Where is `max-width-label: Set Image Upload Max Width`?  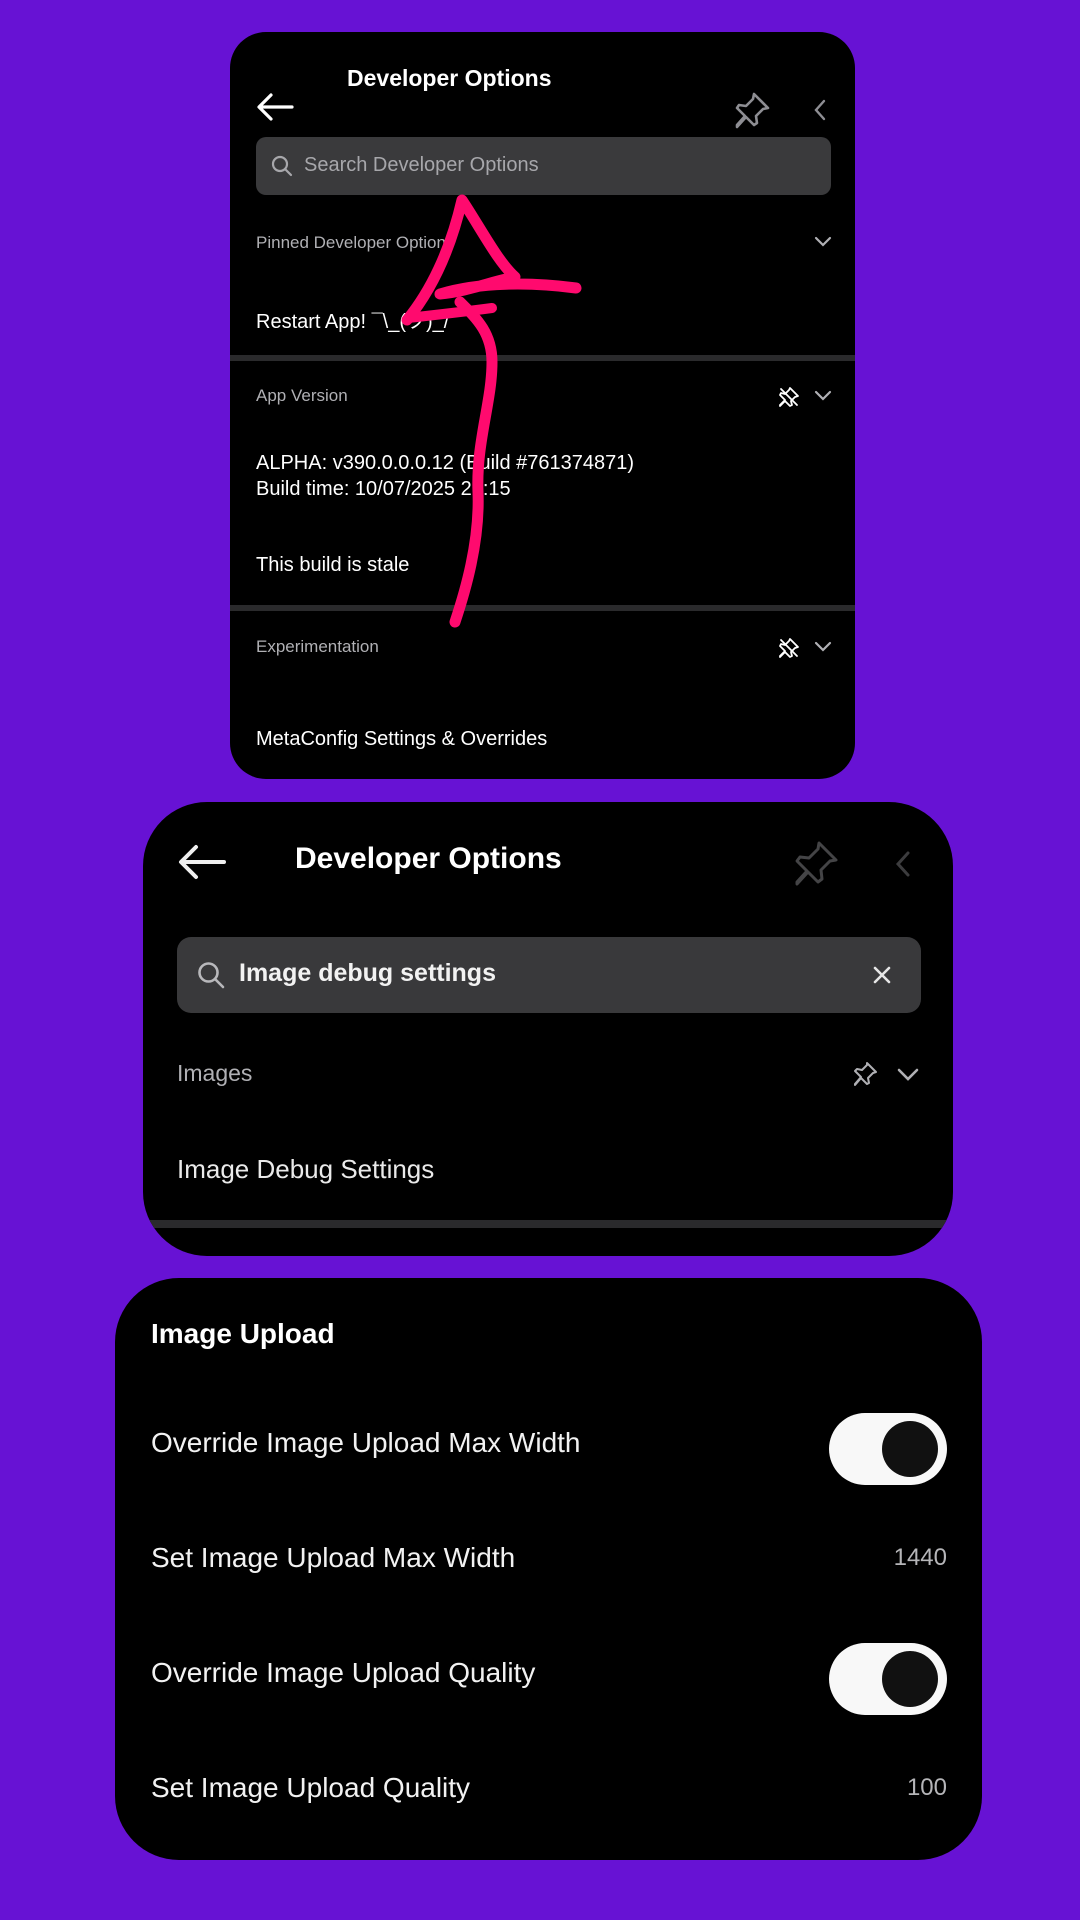 max-width-label: Set Image Upload Max Width is located at coordinates (333, 1557).